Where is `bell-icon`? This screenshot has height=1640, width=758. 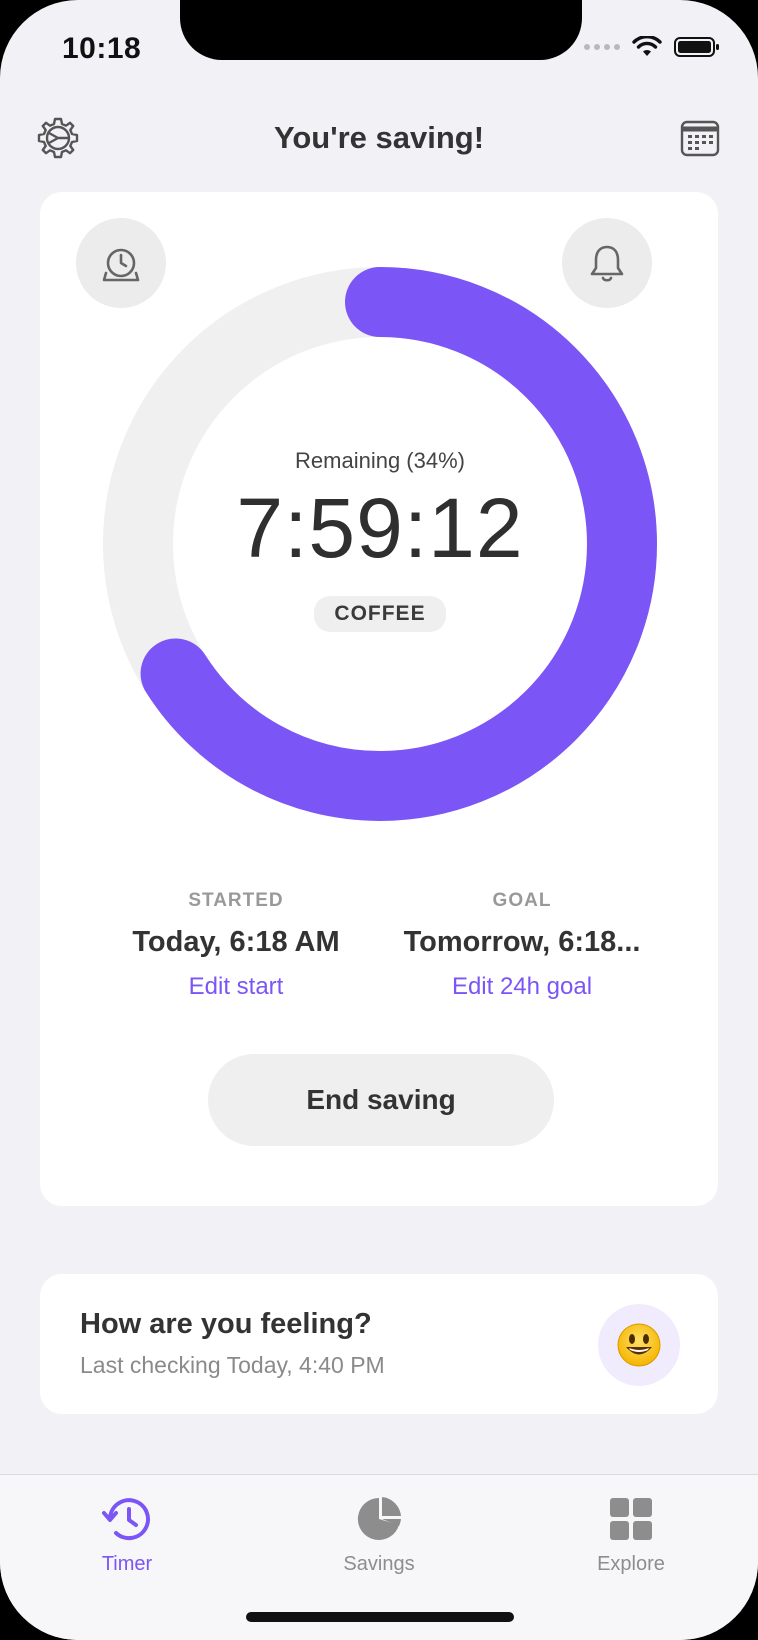
bell-icon is located at coordinates (607, 263).